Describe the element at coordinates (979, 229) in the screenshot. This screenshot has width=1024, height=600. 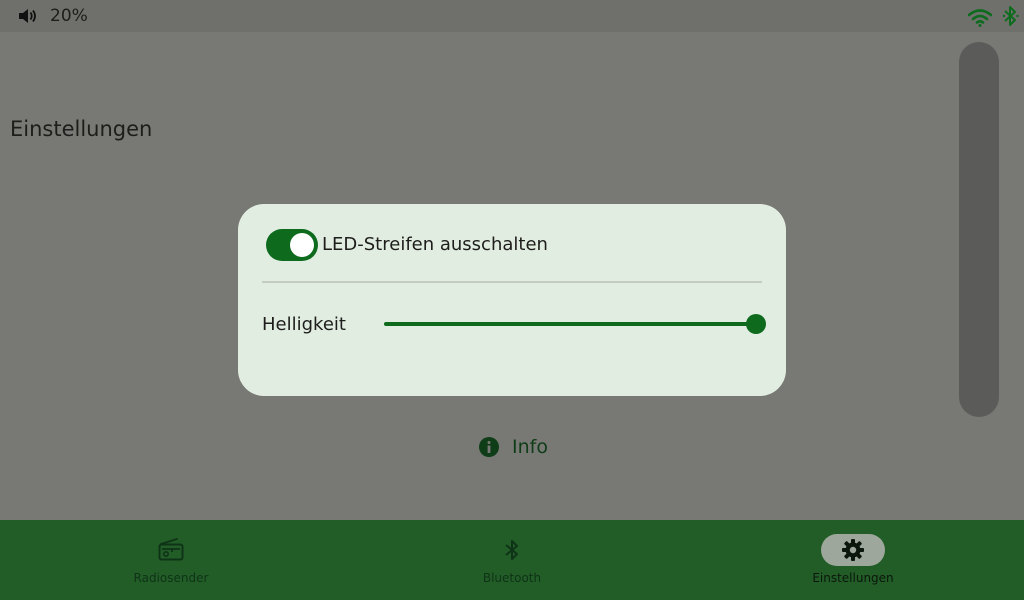
I see `scrollbar` at that location.